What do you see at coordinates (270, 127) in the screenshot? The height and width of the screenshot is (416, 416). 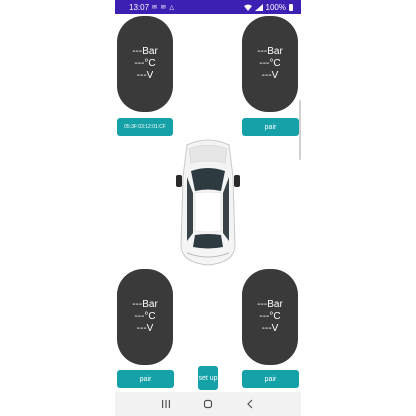 I see `front-right-pair-button: pair` at bounding box center [270, 127].